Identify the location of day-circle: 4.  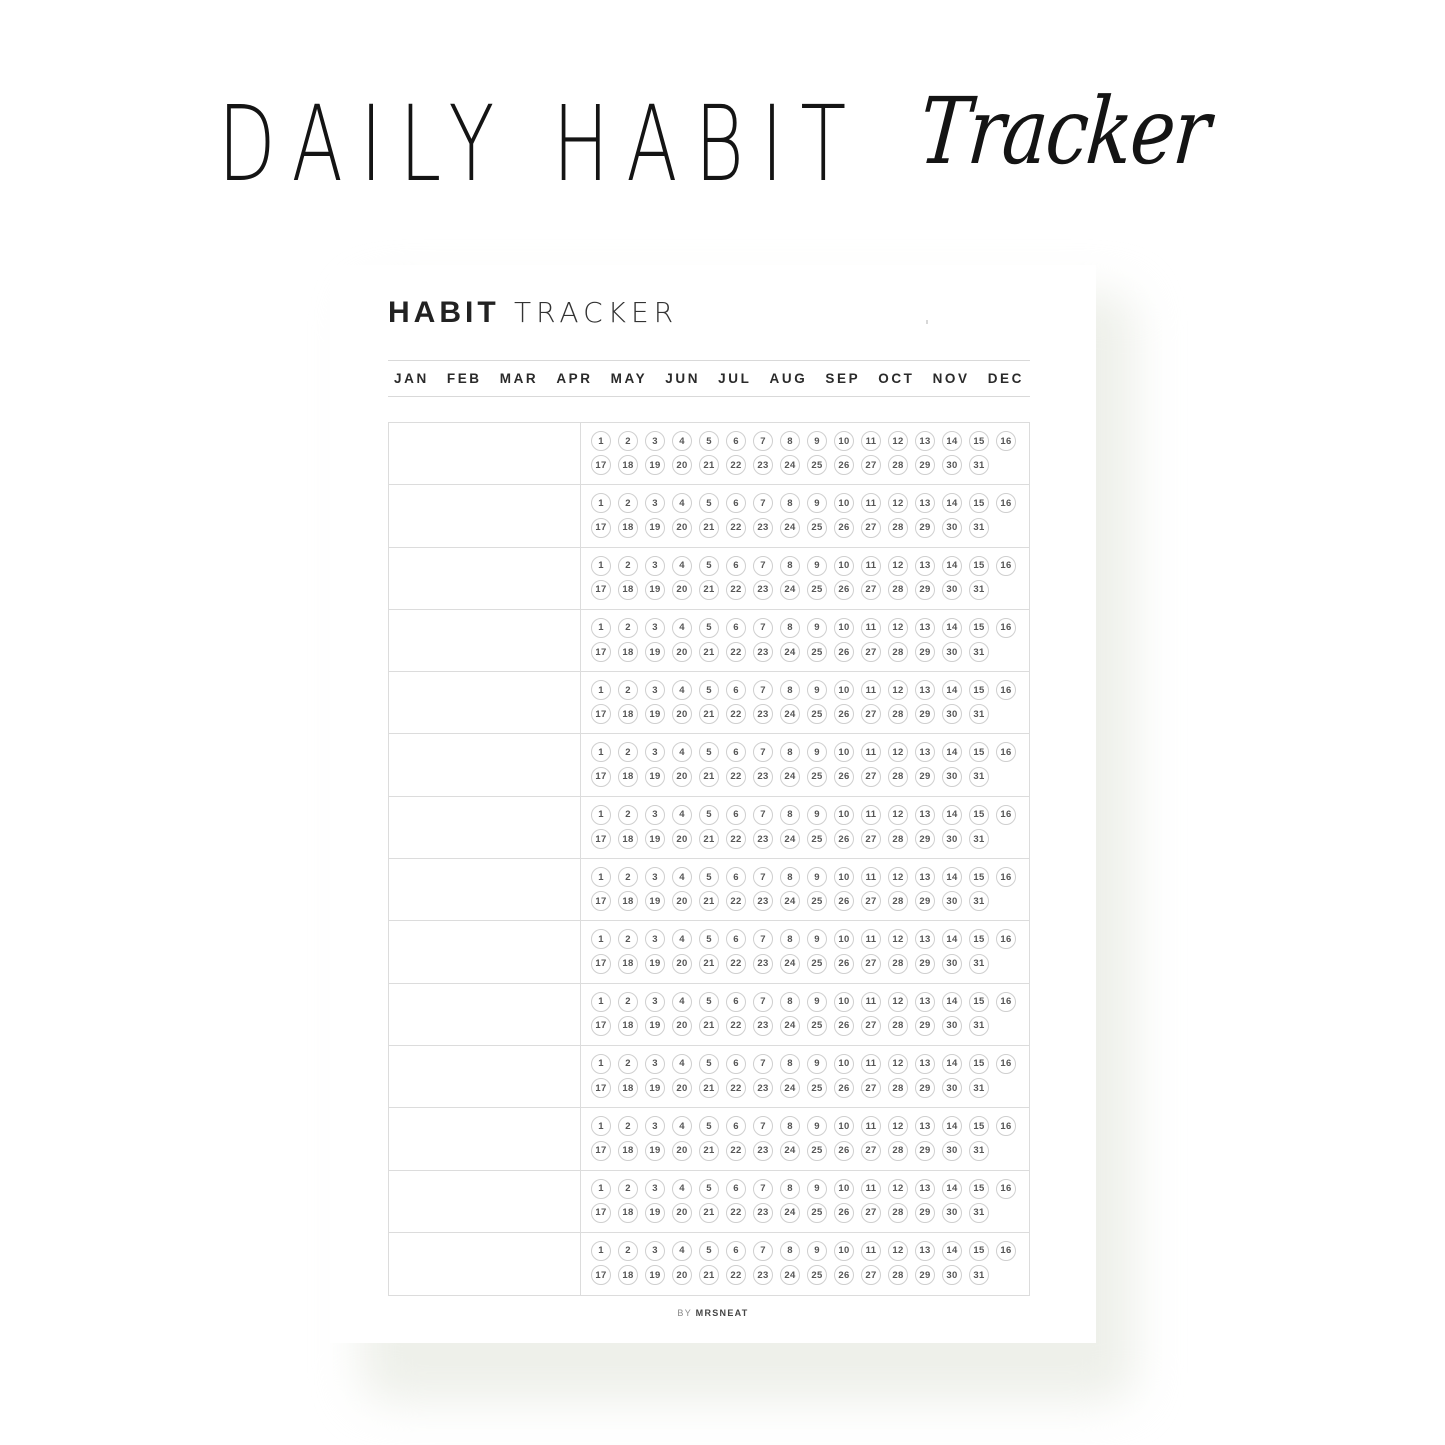
(682, 690).